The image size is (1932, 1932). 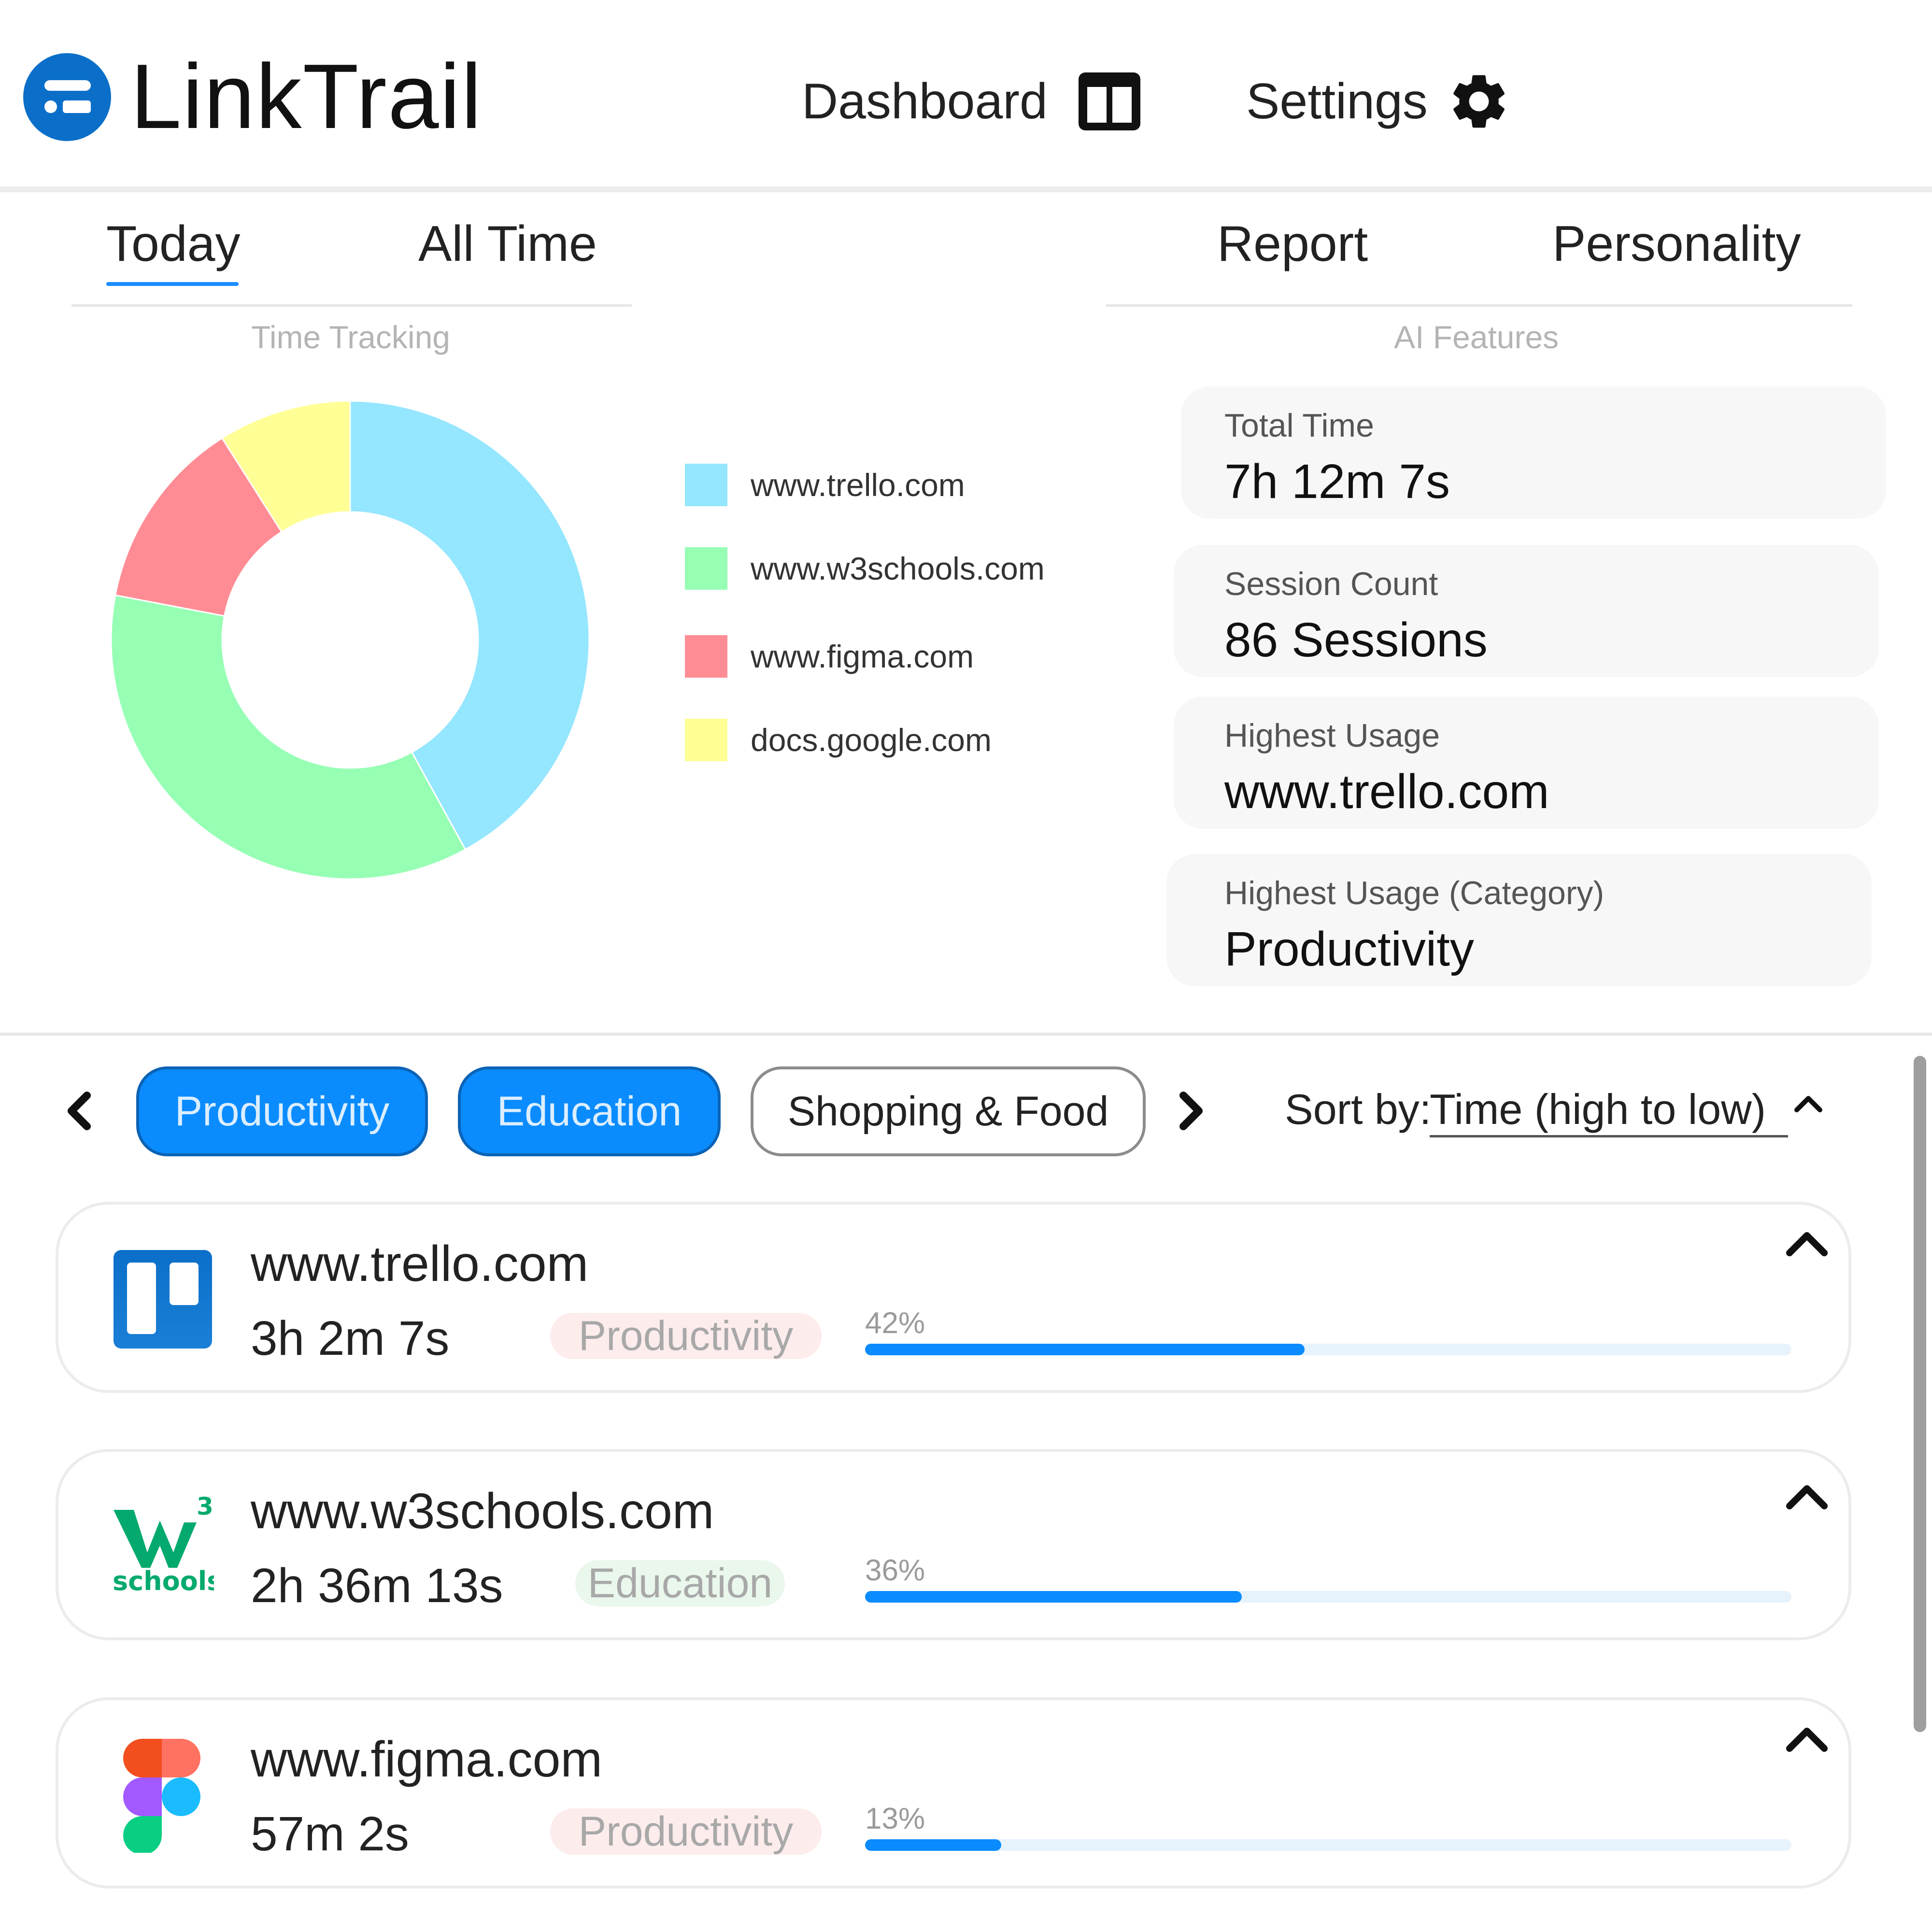 I want to click on tabs-divider-left, so click(x=351, y=305).